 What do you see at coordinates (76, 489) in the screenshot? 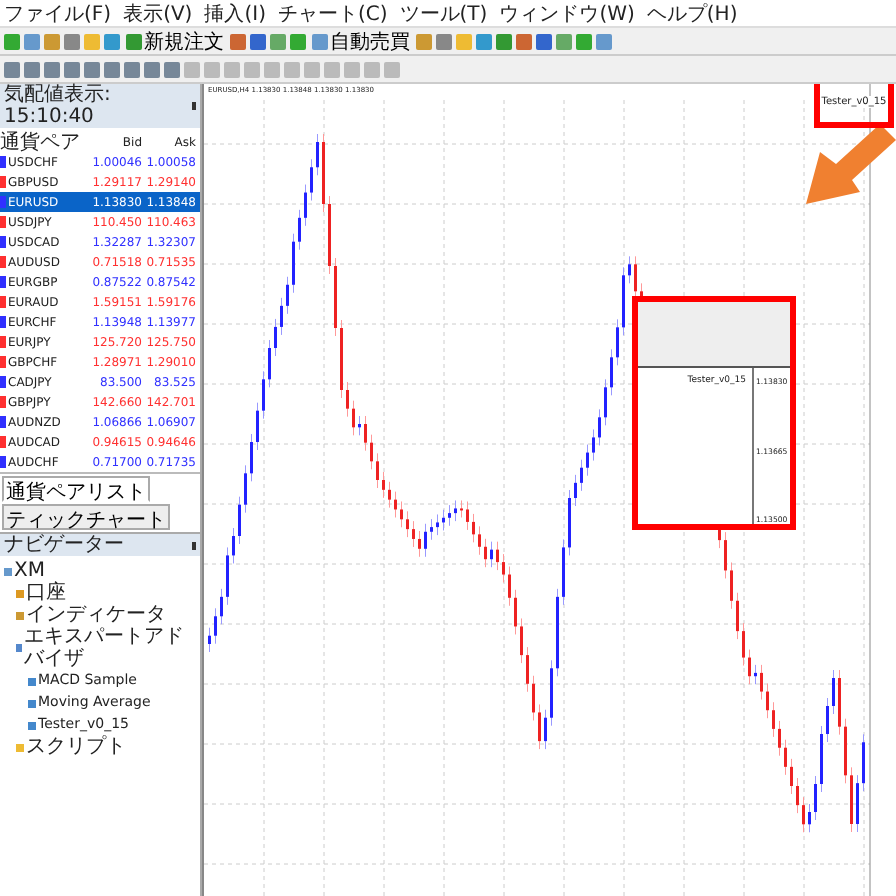
I see `tab: 通貨ペアリスト` at bounding box center [76, 489].